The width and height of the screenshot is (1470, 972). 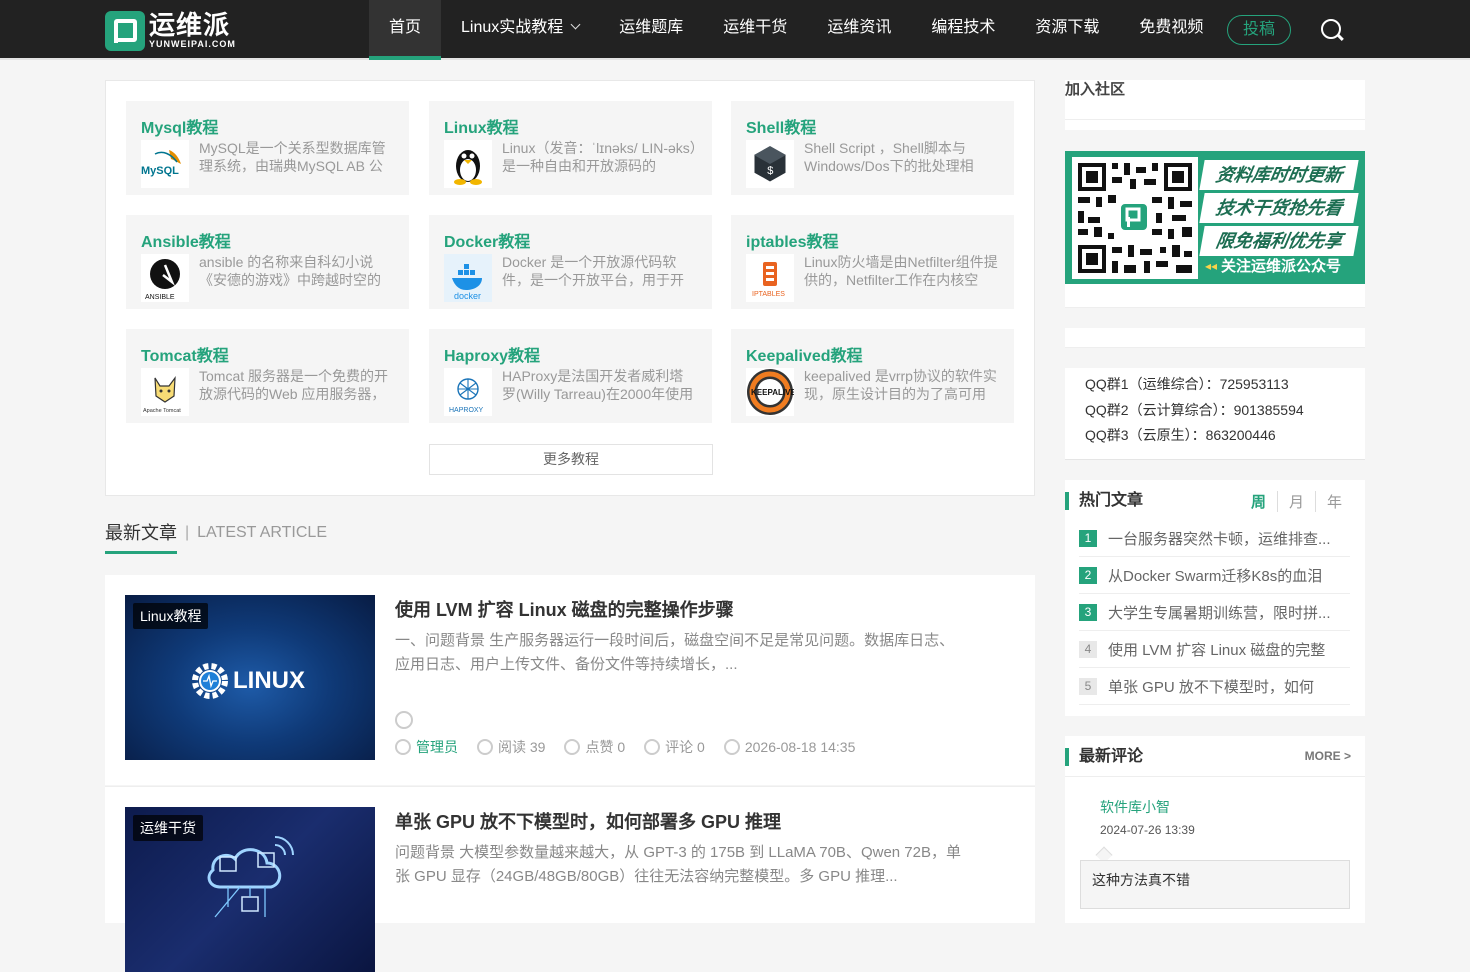 What do you see at coordinates (404, 720) in the screenshot?
I see `article-format-icon` at bounding box center [404, 720].